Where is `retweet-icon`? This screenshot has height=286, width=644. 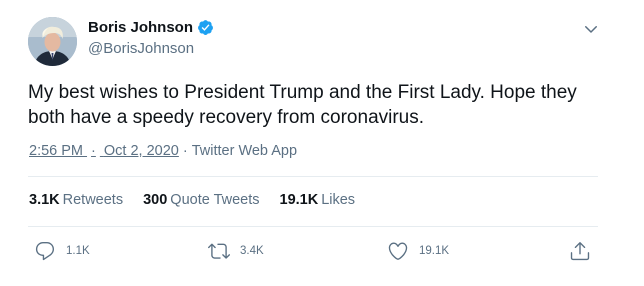
retweet-icon is located at coordinates (219, 251).